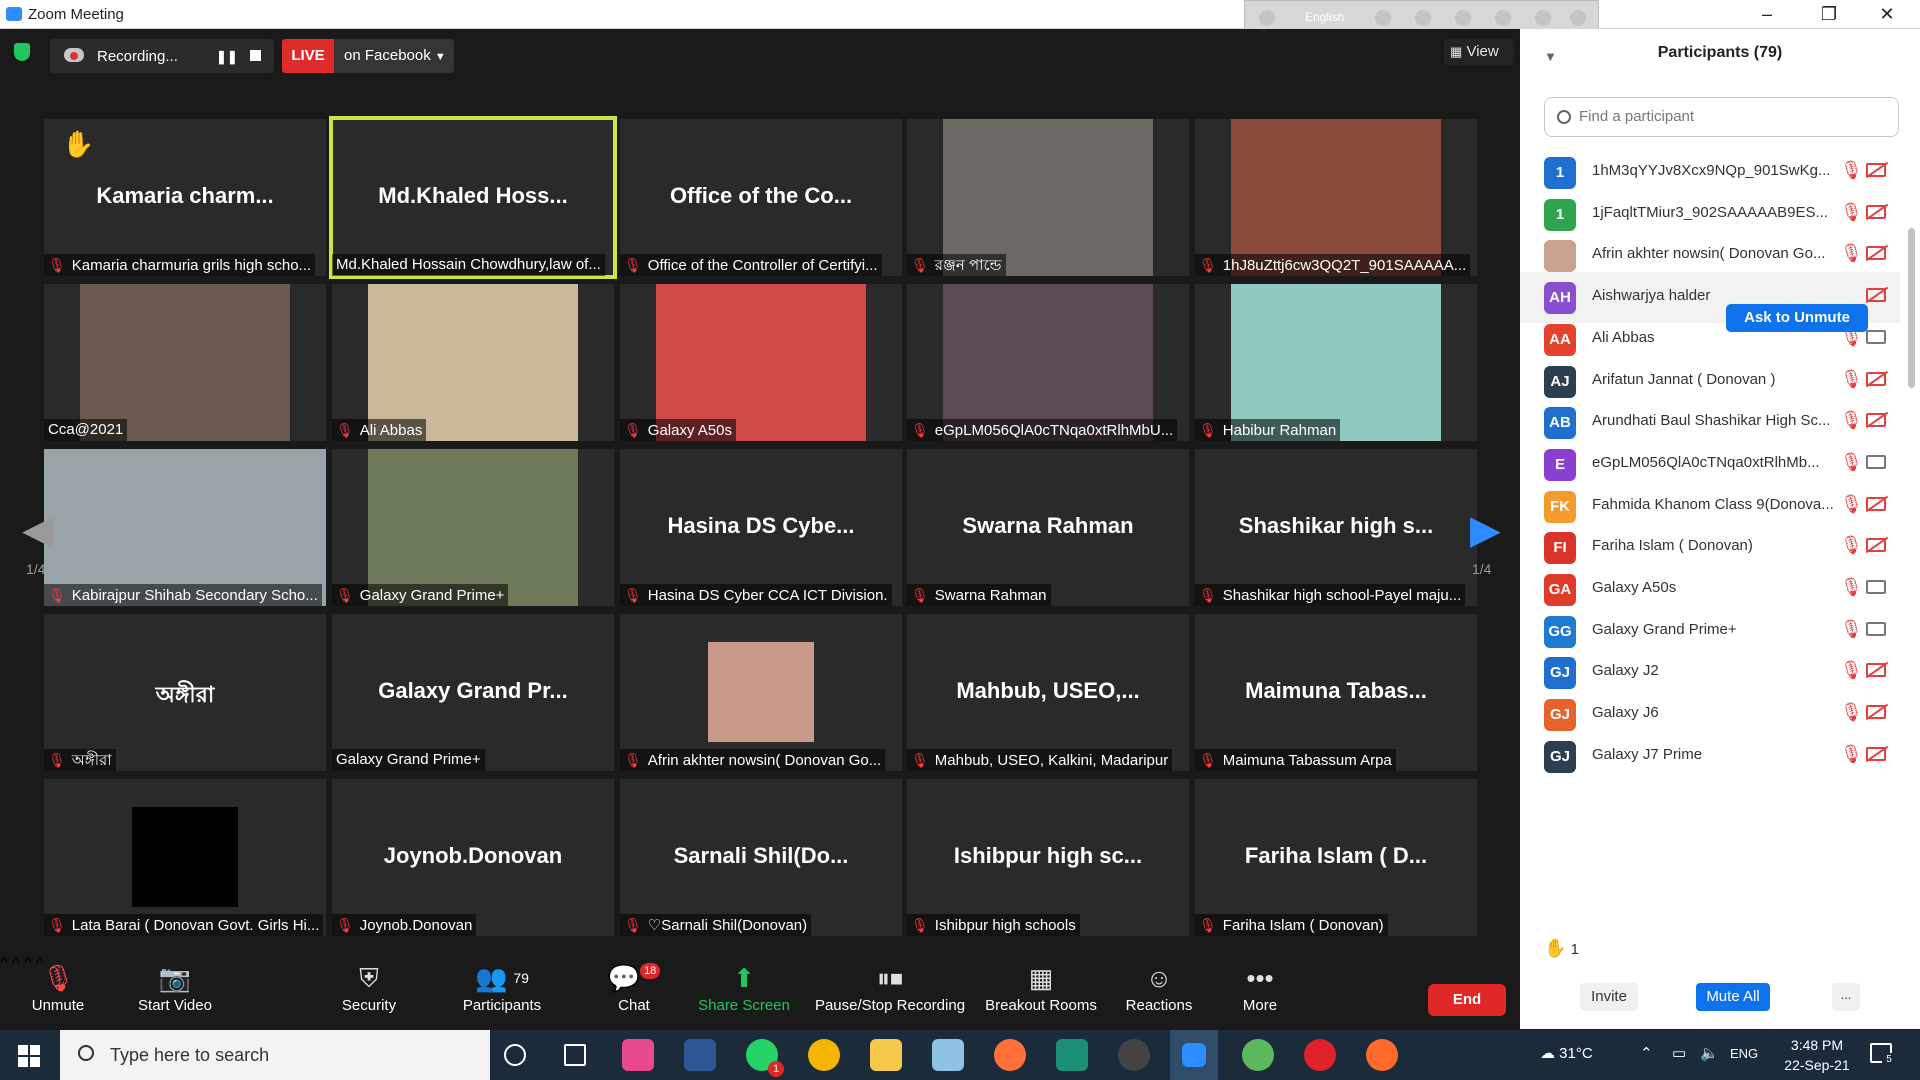 The width and height of the screenshot is (1920, 1080). Describe the element at coordinates (1883, 1055) in the screenshot. I see `notification-center-icon: 5` at that location.